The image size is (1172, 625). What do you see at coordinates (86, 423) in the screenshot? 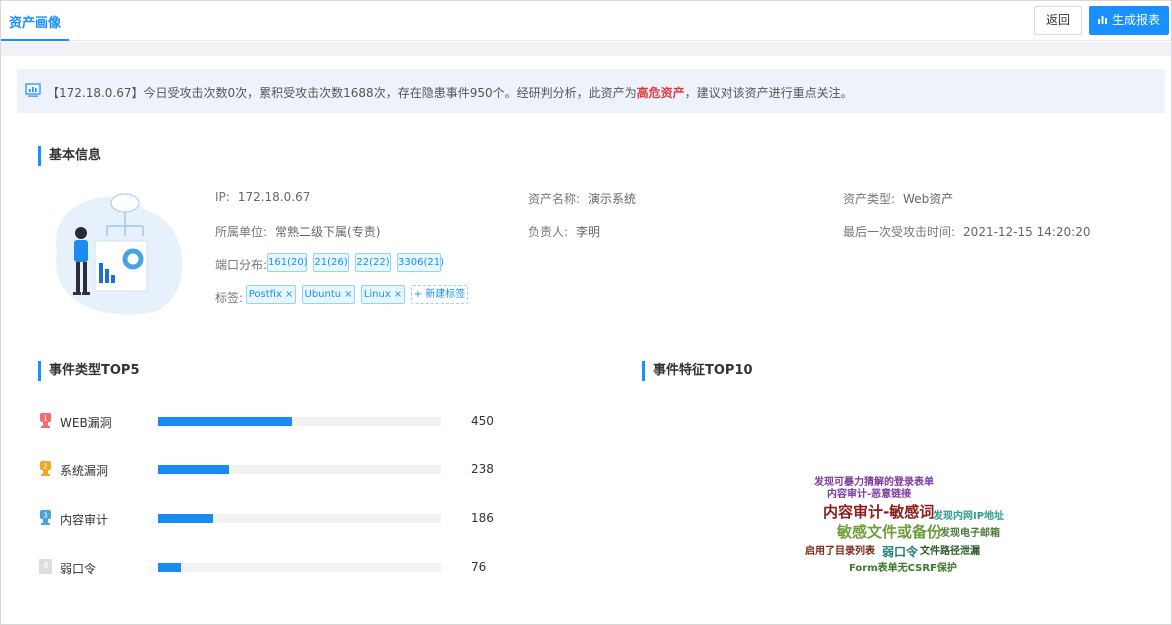
I see `event-type-label: WEB漏洞` at bounding box center [86, 423].